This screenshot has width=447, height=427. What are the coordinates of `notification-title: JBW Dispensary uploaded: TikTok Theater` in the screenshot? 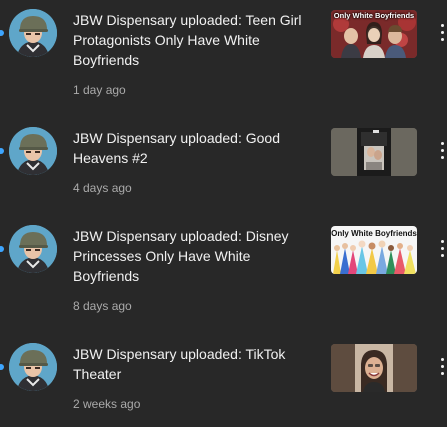 It's located at (179, 364).